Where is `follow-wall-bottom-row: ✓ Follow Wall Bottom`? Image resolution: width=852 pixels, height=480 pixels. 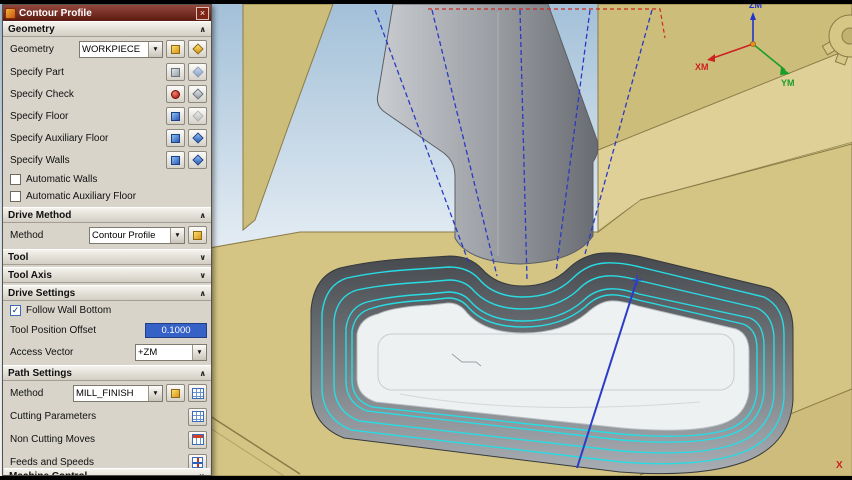 follow-wall-bottom-row: ✓ Follow Wall Bottom is located at coordinates (107, 310).